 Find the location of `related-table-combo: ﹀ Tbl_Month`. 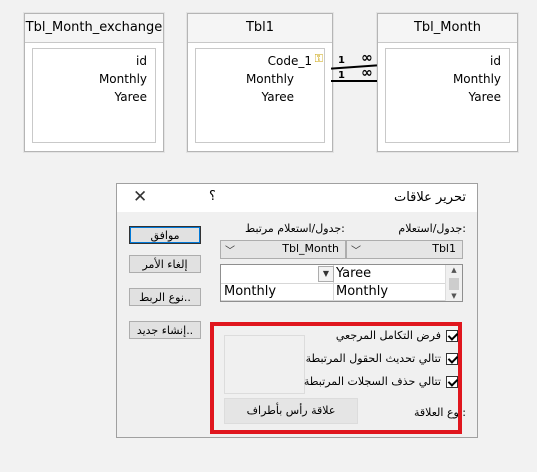

related-table-combo: ﹀ Tbl_Month is located at coordinates (283, 249).